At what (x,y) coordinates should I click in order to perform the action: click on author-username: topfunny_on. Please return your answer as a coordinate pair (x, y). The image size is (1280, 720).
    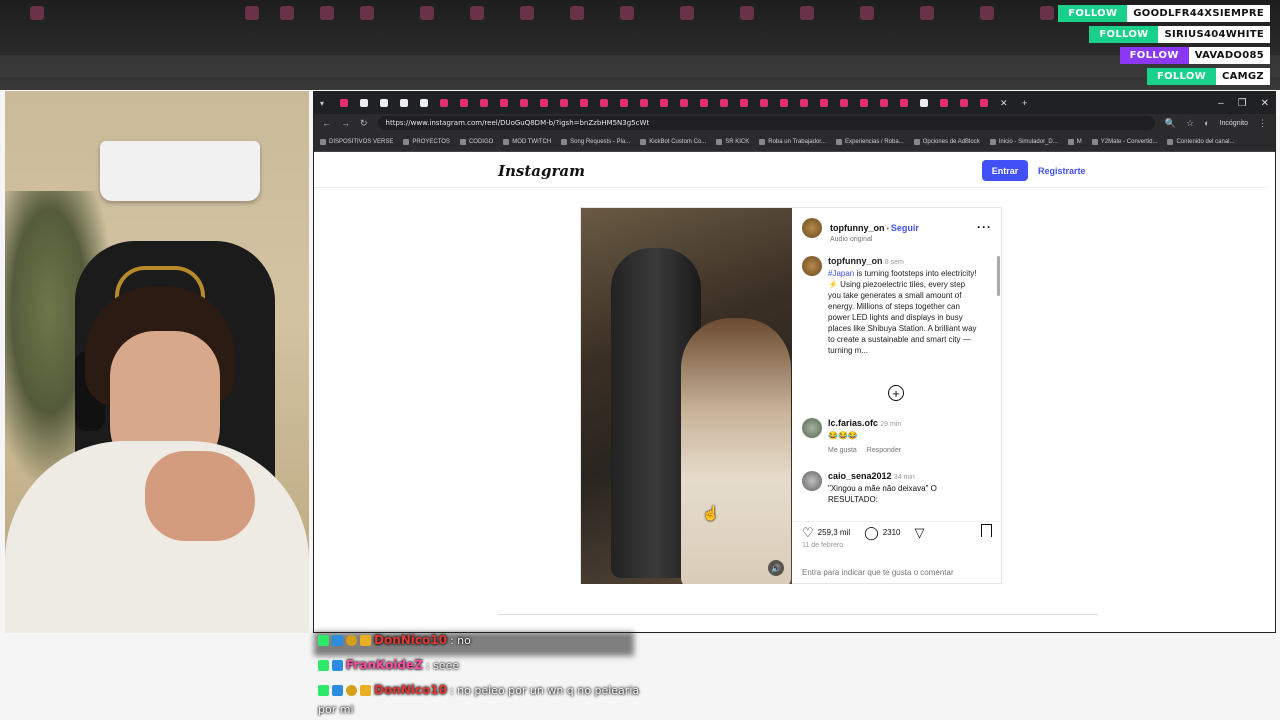
    Looking at the image, I should click on (857, 228).